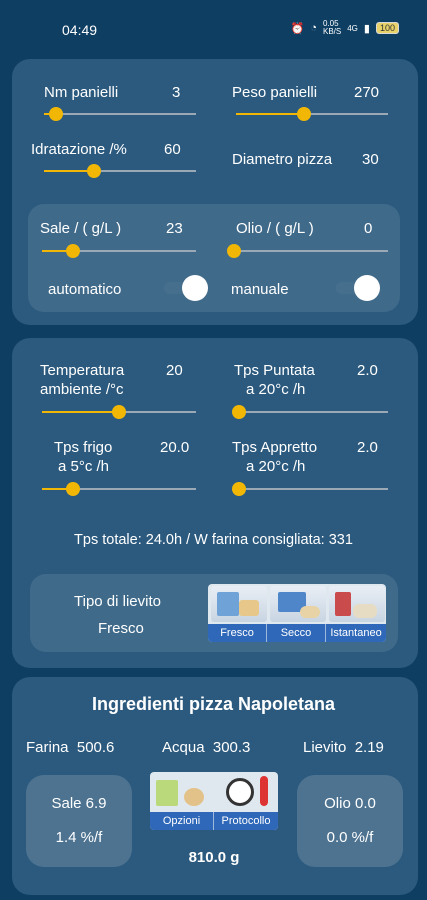 The image size is (427, 900). What do you see at coordinates (282, 159) in the screenshot?
I see `diametro-label: Diametro pizza` at bounding box center [282, 159].